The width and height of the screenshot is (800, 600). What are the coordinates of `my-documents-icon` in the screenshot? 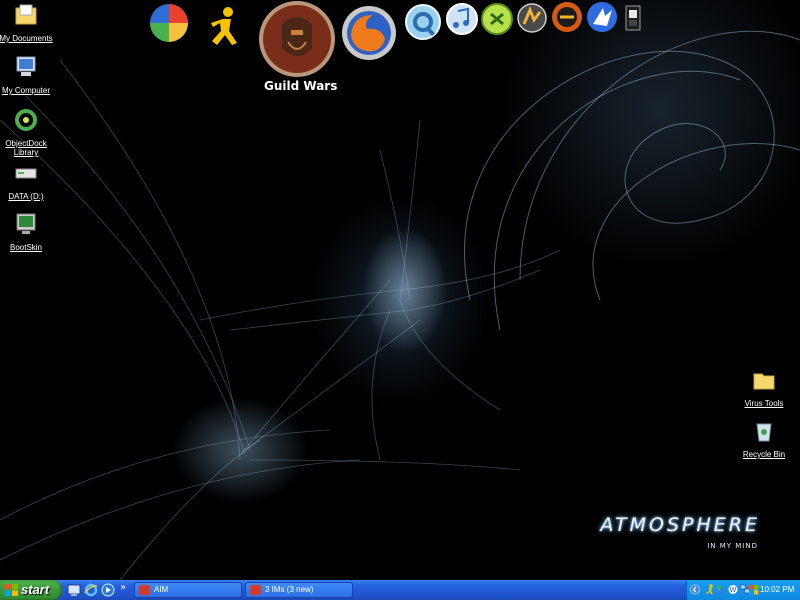 It's located at (26, 14).